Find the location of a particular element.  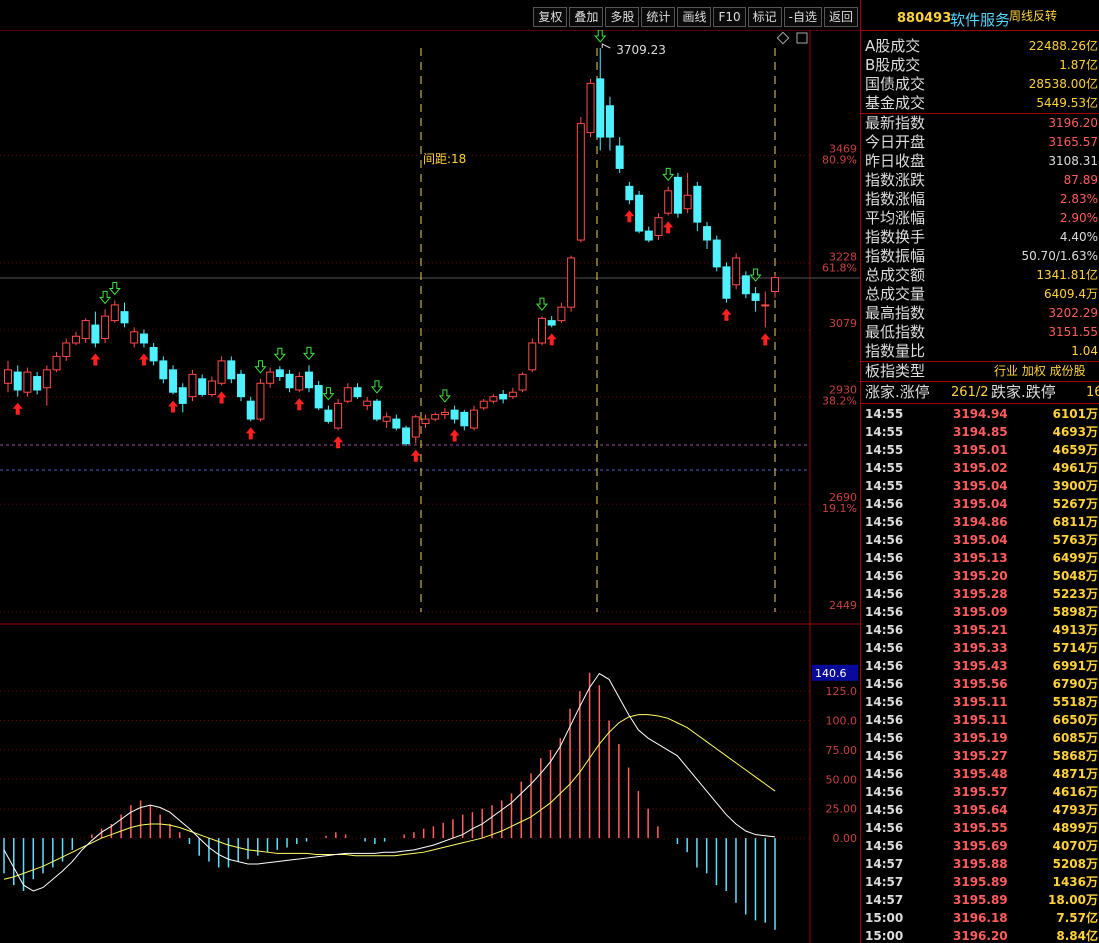

tick-row: 14:55 3195.01 4659万 is located at coordinates (980, 450).